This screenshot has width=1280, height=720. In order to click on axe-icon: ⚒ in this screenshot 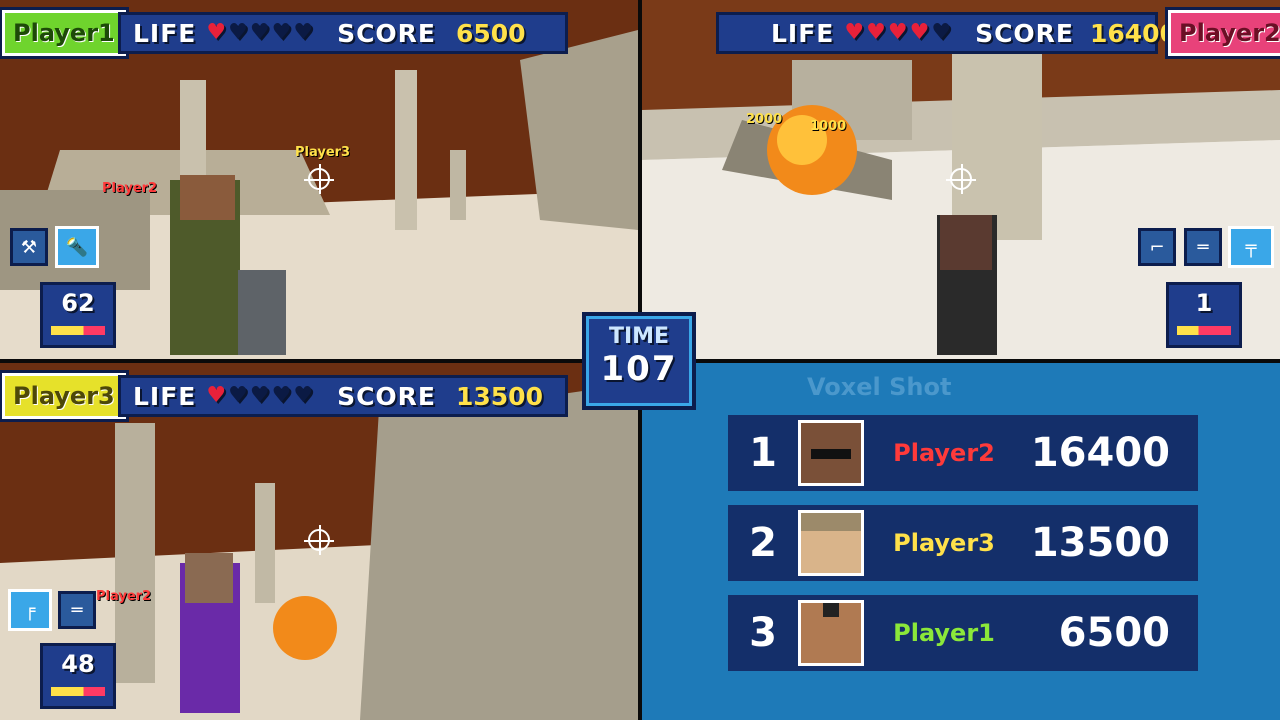, I will do `click(29, 247)`.